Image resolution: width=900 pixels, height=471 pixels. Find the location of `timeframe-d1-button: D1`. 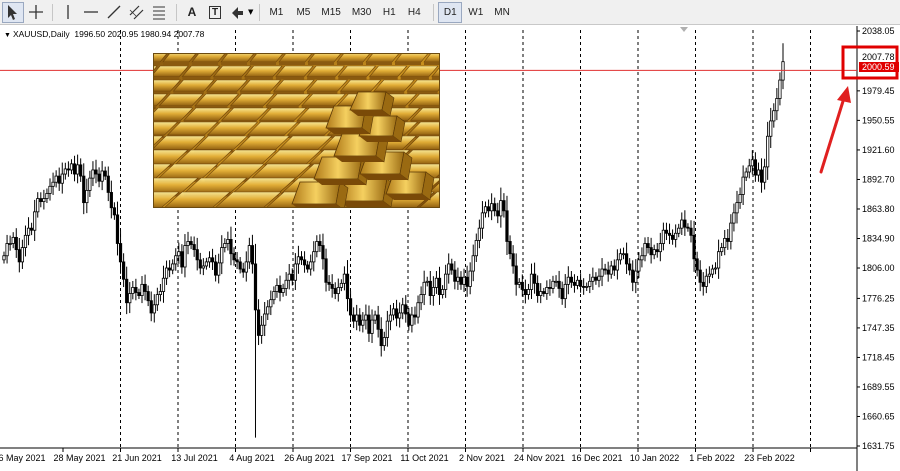

timeframe-d1-button: D1 is located at coordinates (450, 12).